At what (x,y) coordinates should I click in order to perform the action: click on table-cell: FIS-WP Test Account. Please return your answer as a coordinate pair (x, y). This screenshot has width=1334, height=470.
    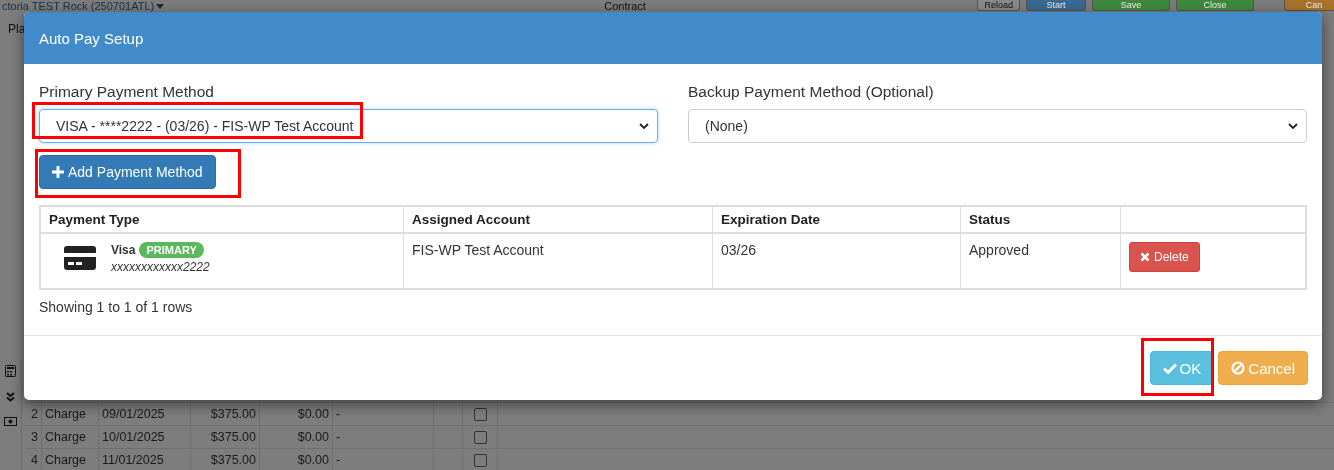
    Looking at the image, I should click on (478, 250).